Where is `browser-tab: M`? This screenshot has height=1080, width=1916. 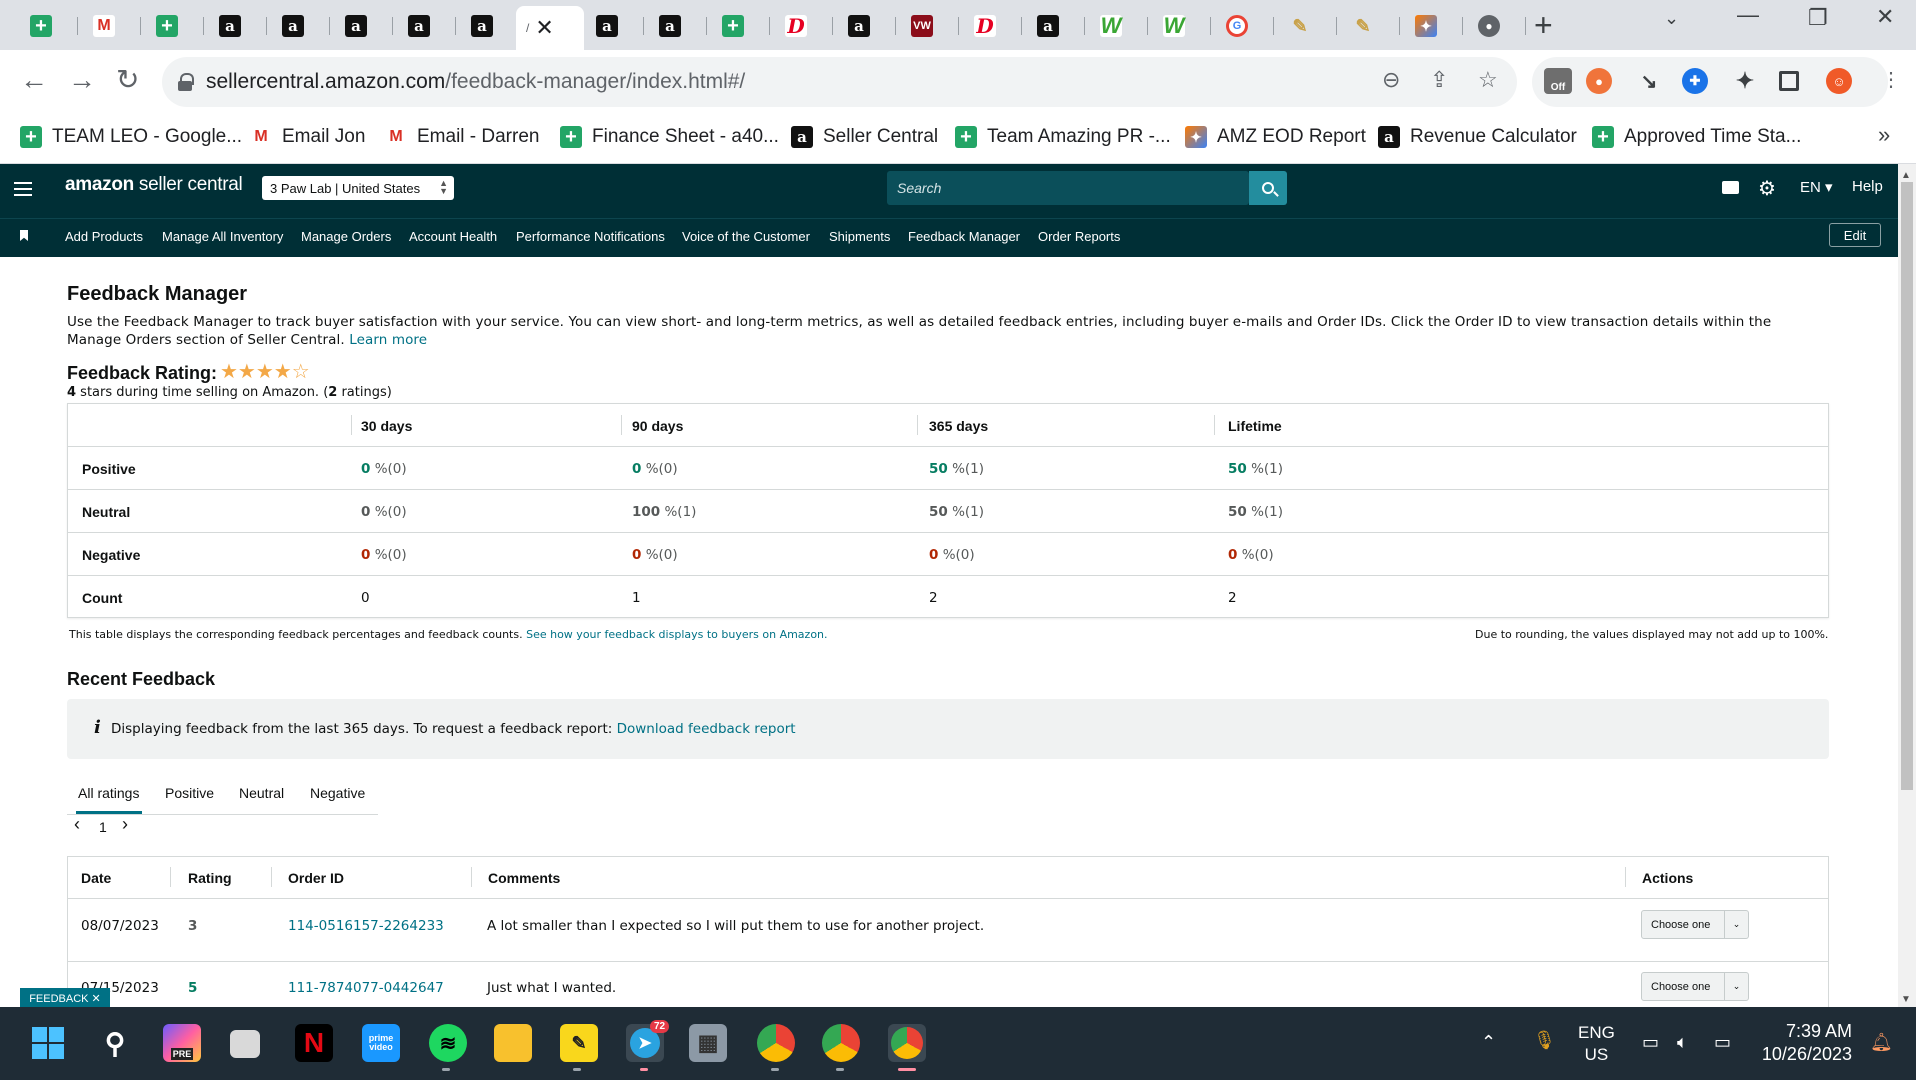 browser-tab: M is located at coordinates (112, 26).